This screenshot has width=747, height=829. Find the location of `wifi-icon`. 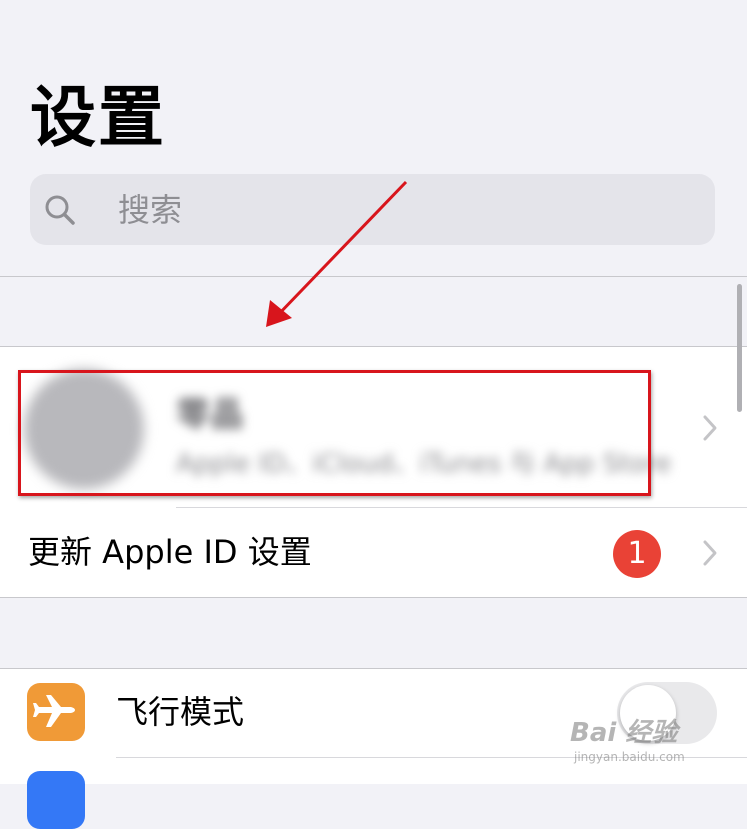

wifi-icon is located at coordinates (56, 800).